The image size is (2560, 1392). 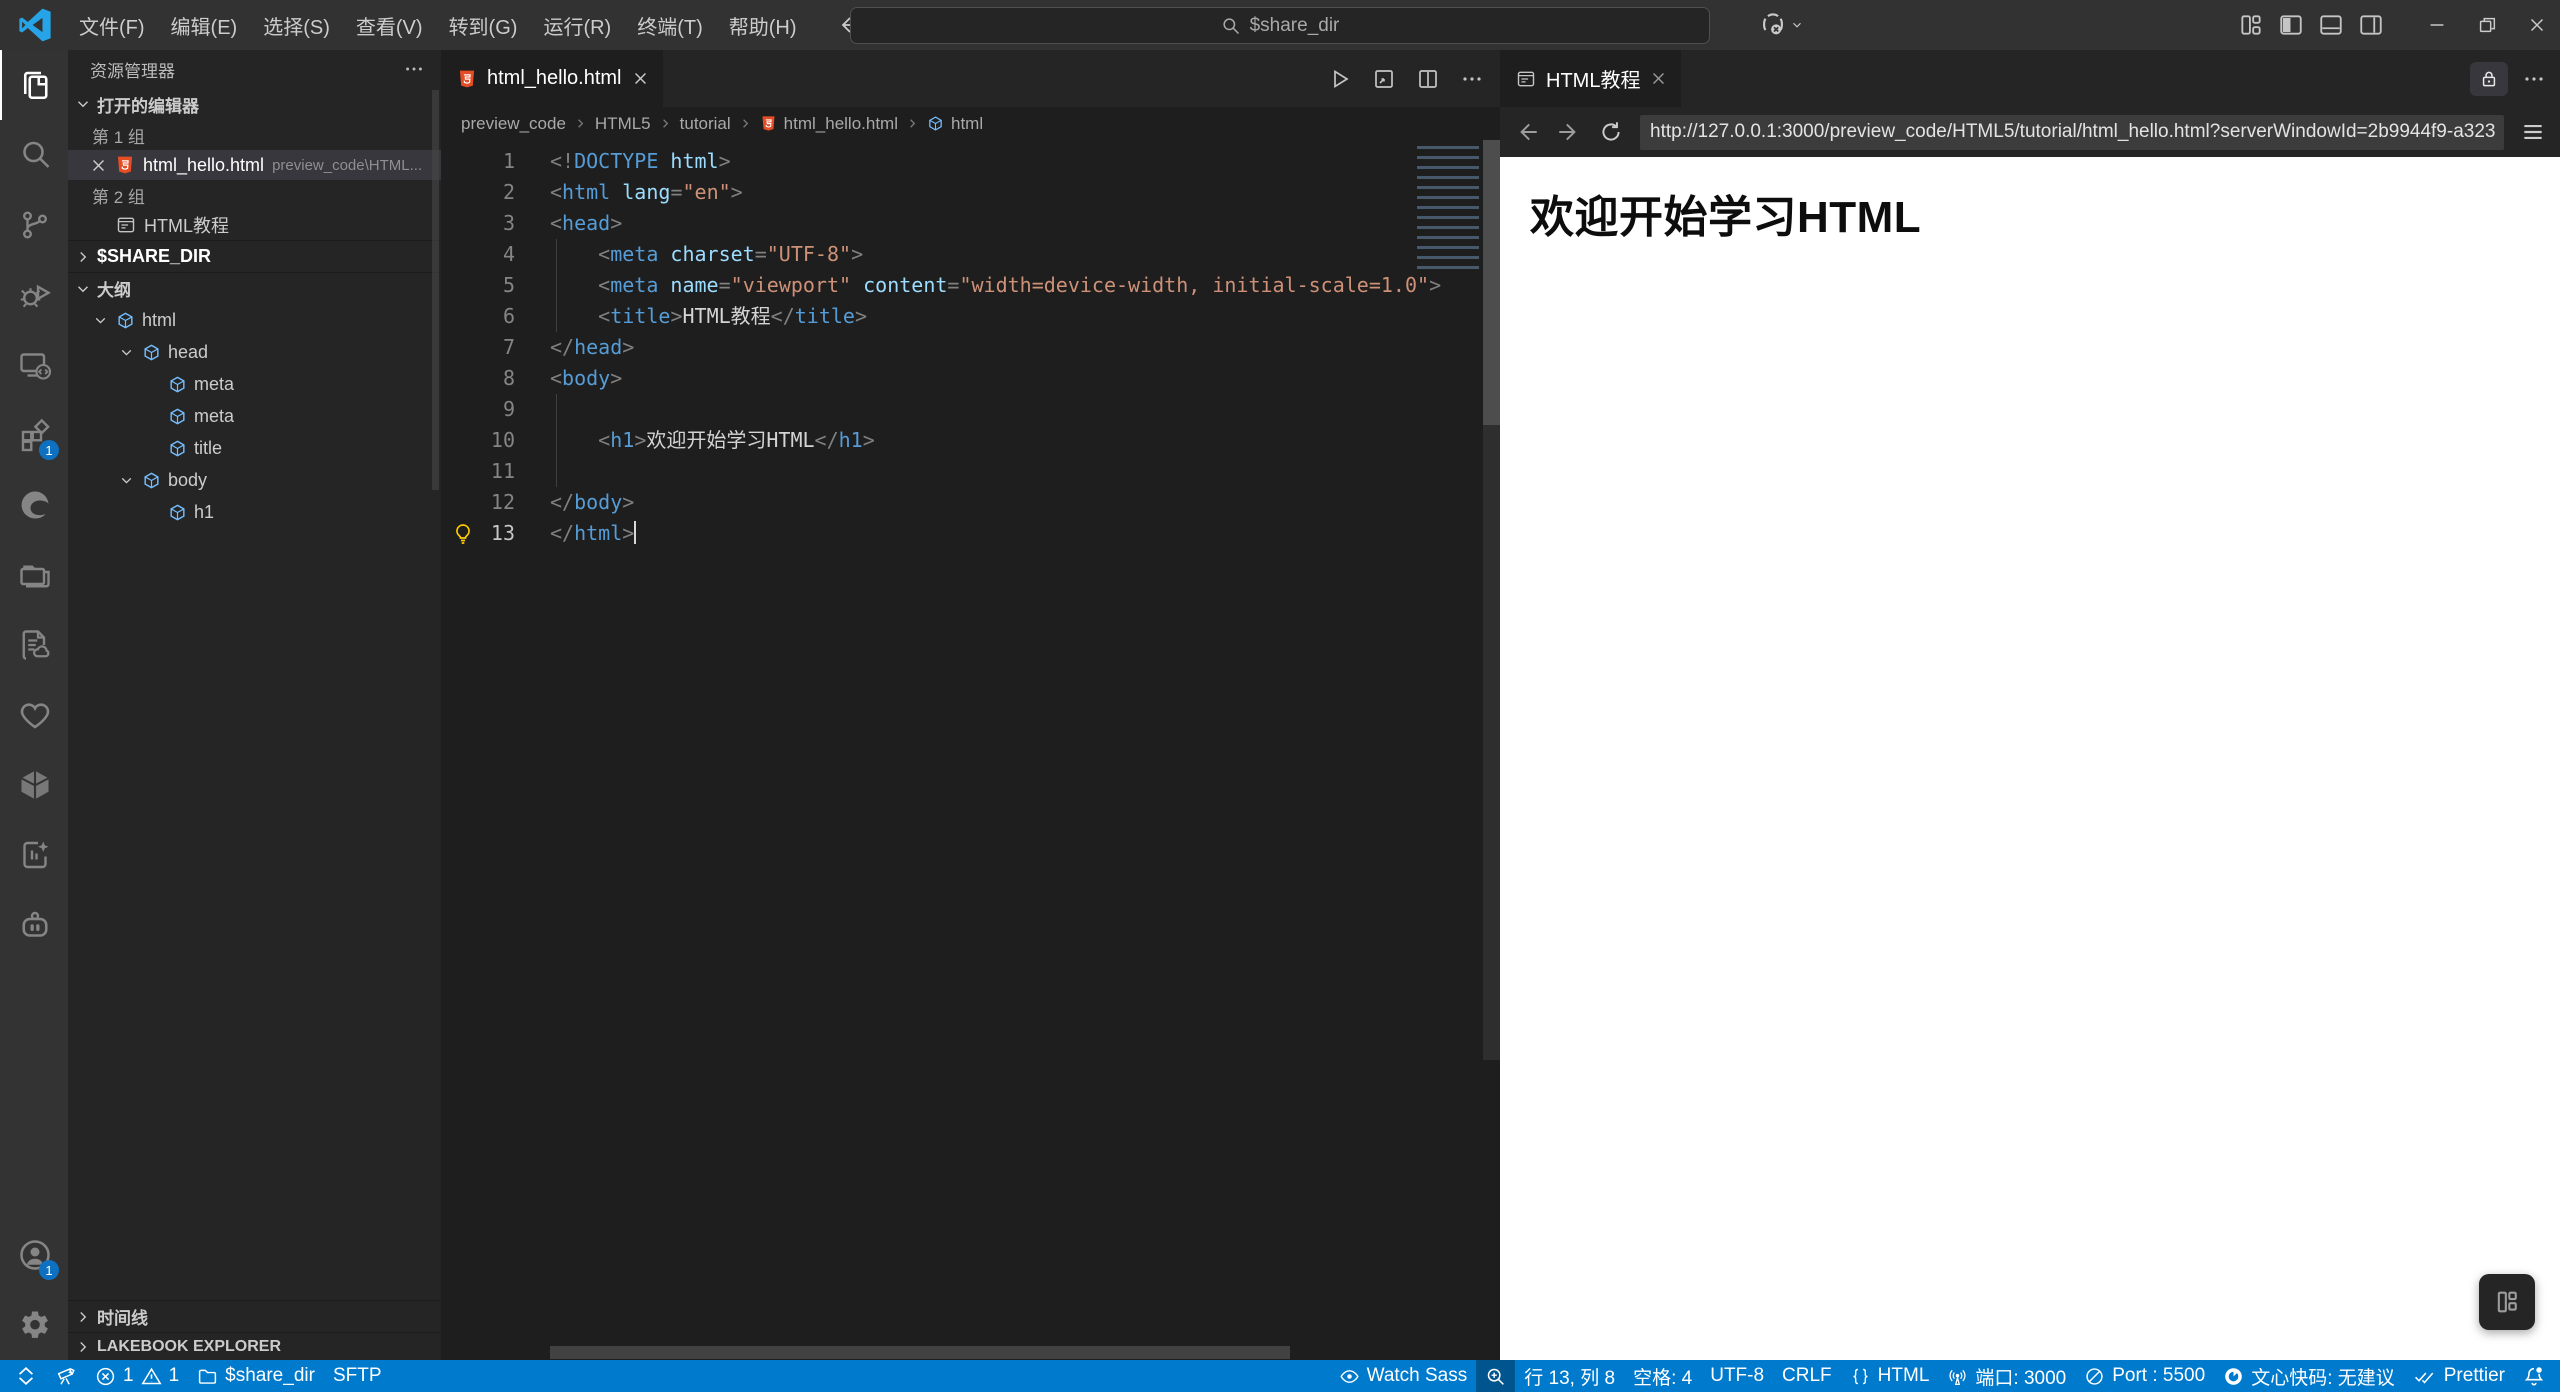 I want to click on toggle-secondary-sidebar-icon, so click(x=2371, y=25).